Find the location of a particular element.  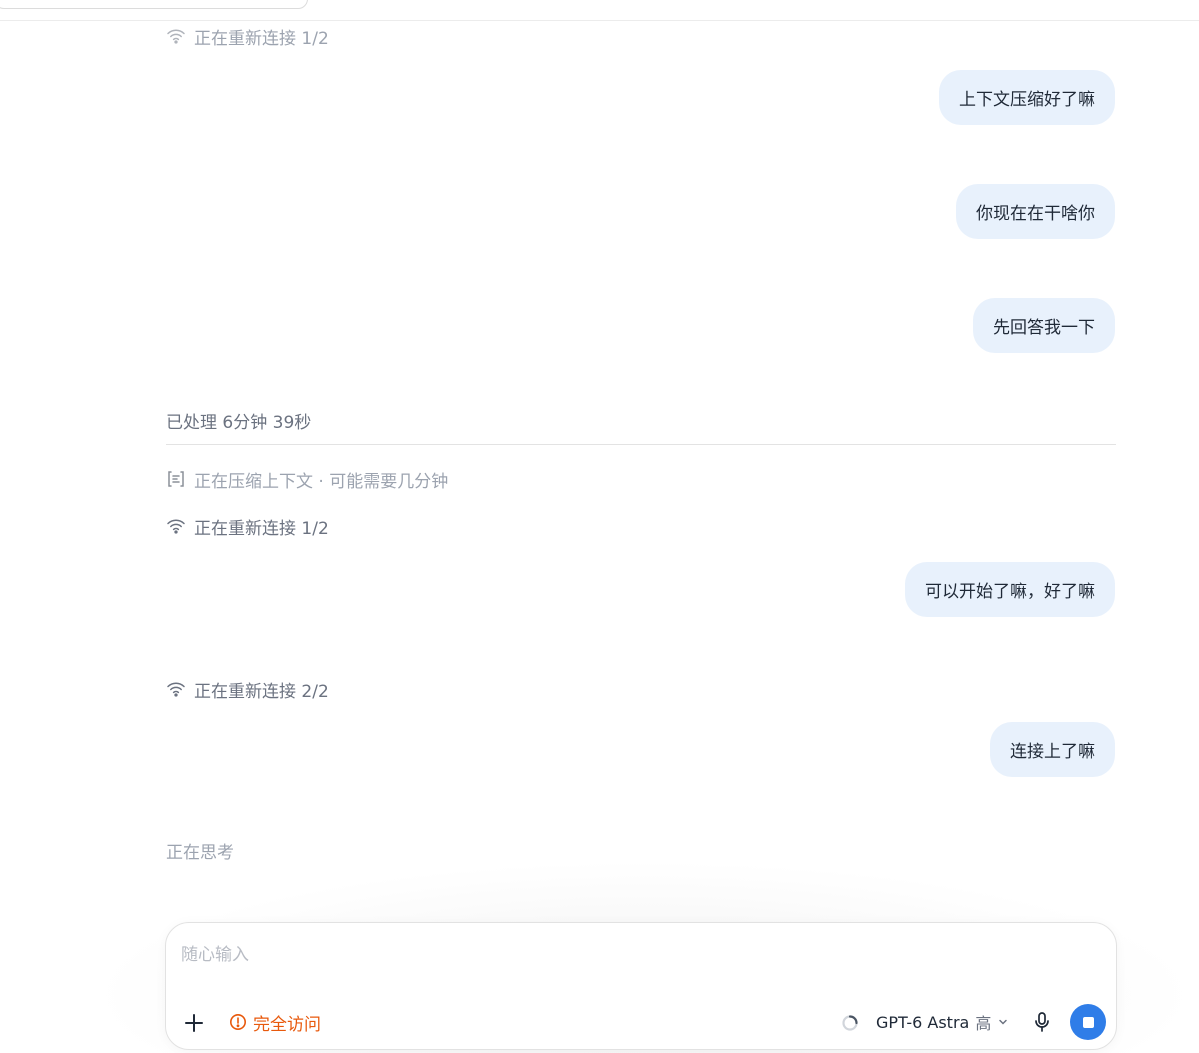

compress-icon is located at coordinates (176, 479).